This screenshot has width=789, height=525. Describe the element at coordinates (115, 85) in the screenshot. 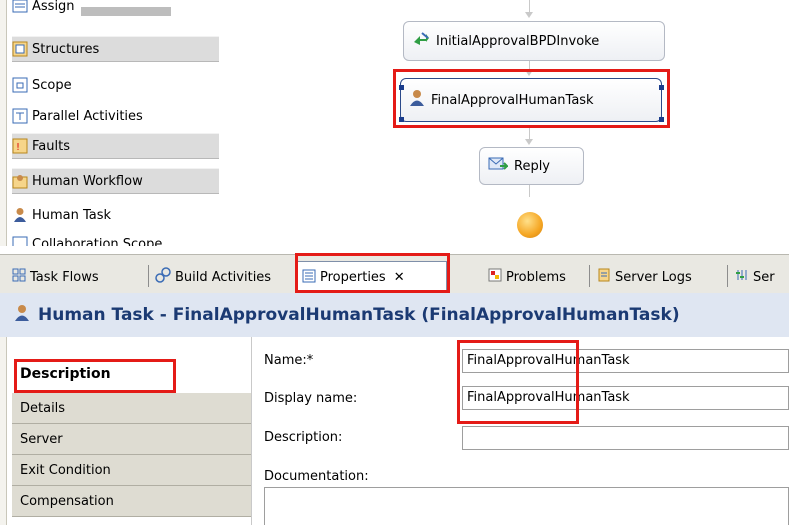

I see `palette-item-scope: Scope` at that location.